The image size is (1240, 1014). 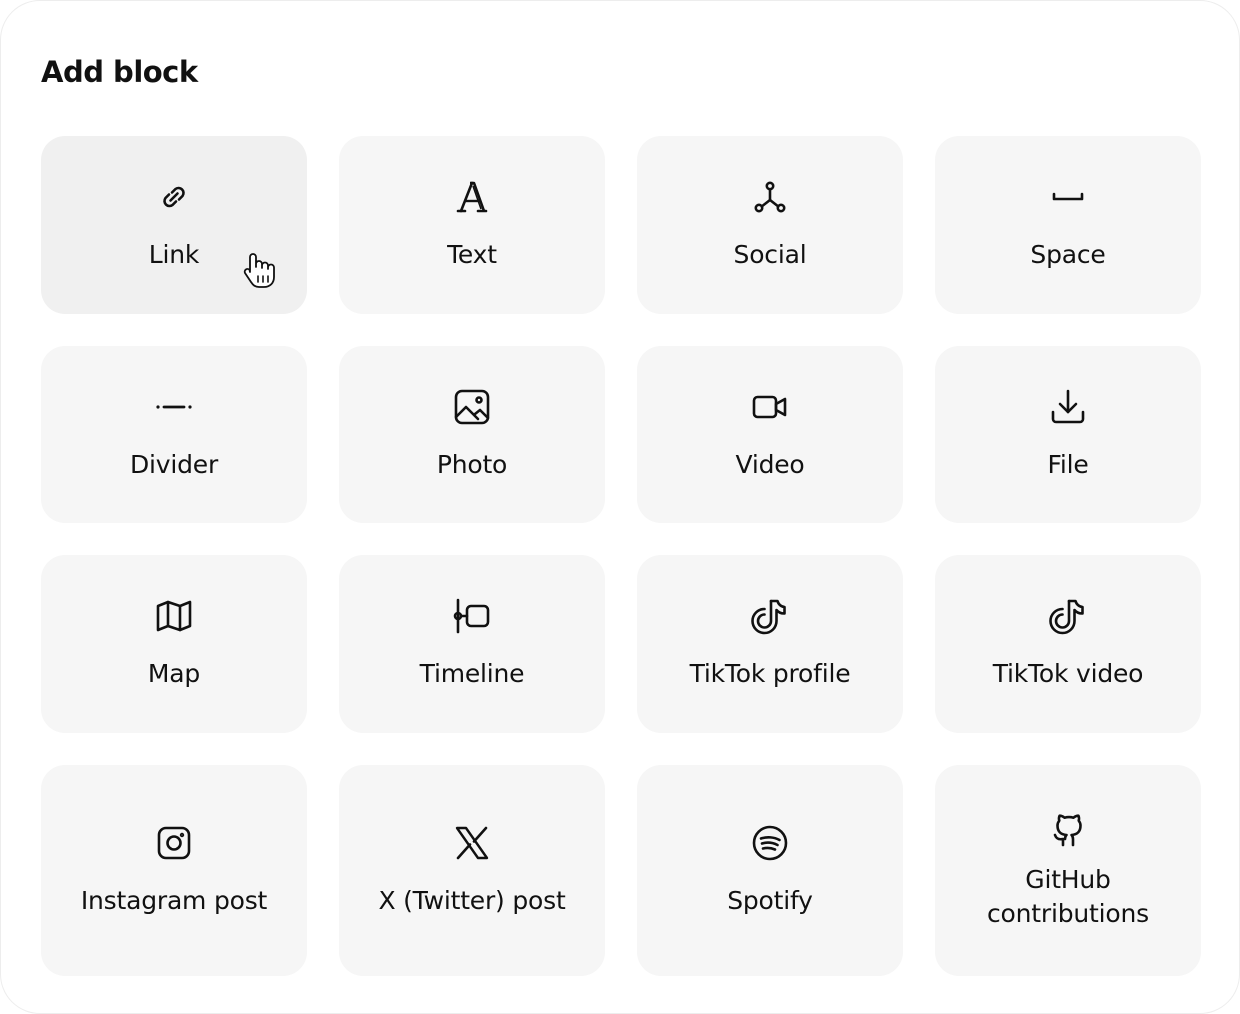 I want to click on block-label: Instagram post, so click(x=174, y=900).